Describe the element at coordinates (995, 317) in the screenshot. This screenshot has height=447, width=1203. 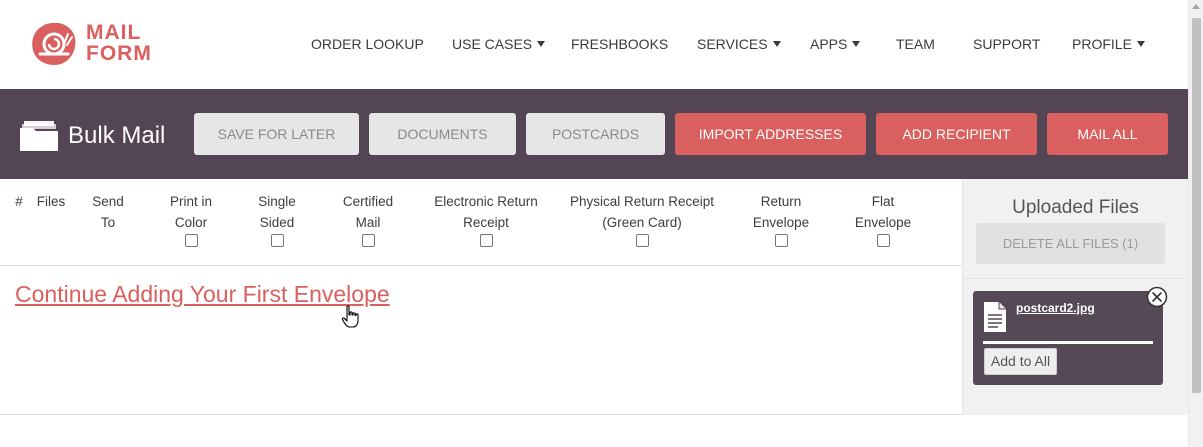
I see `document-icon` at that location.